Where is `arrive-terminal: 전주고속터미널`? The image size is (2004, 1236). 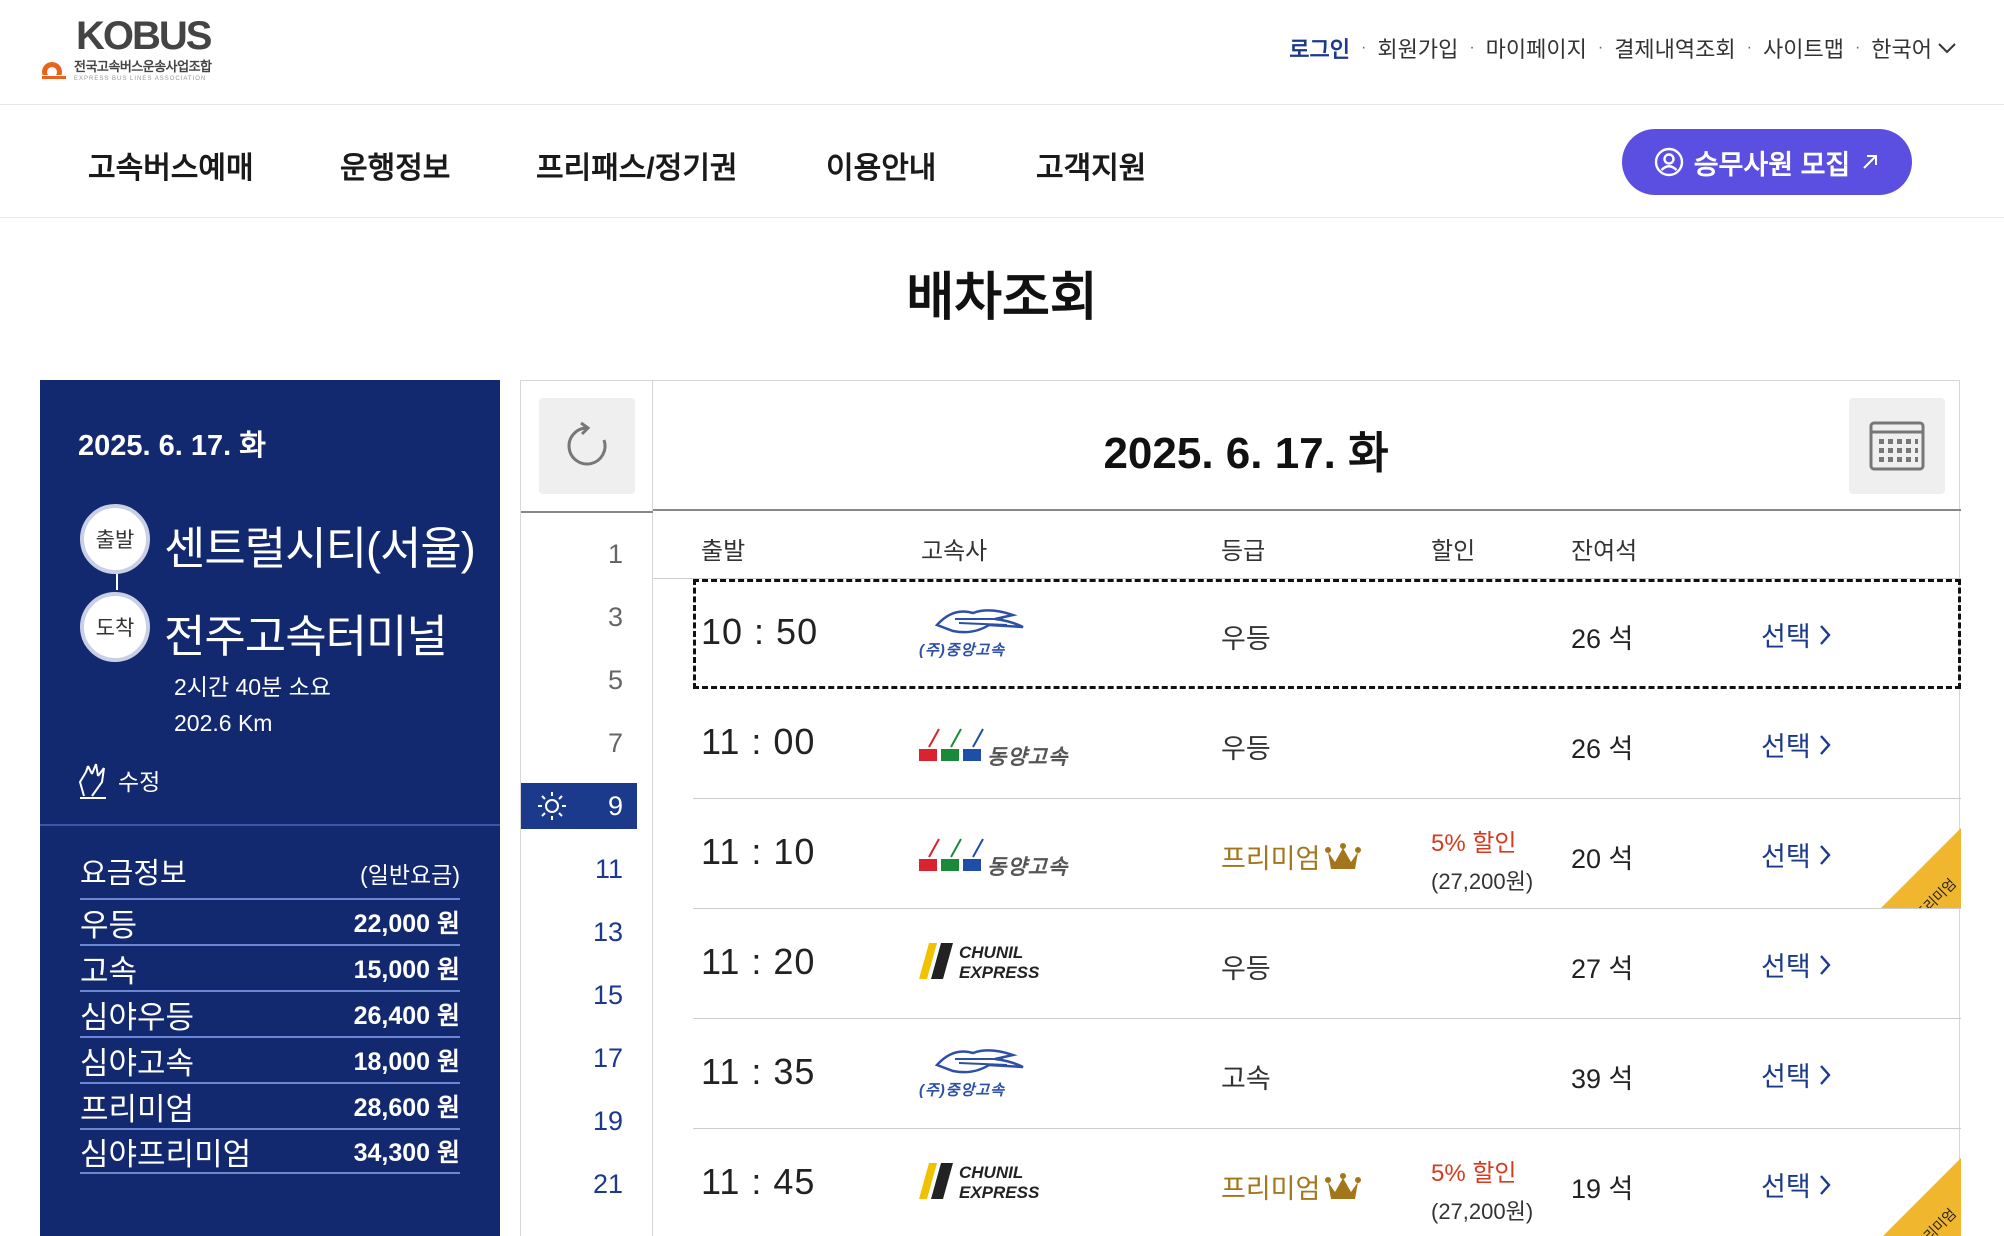 arrive-terminal: 전주고속터미널 is located at coordinates (306, 636).